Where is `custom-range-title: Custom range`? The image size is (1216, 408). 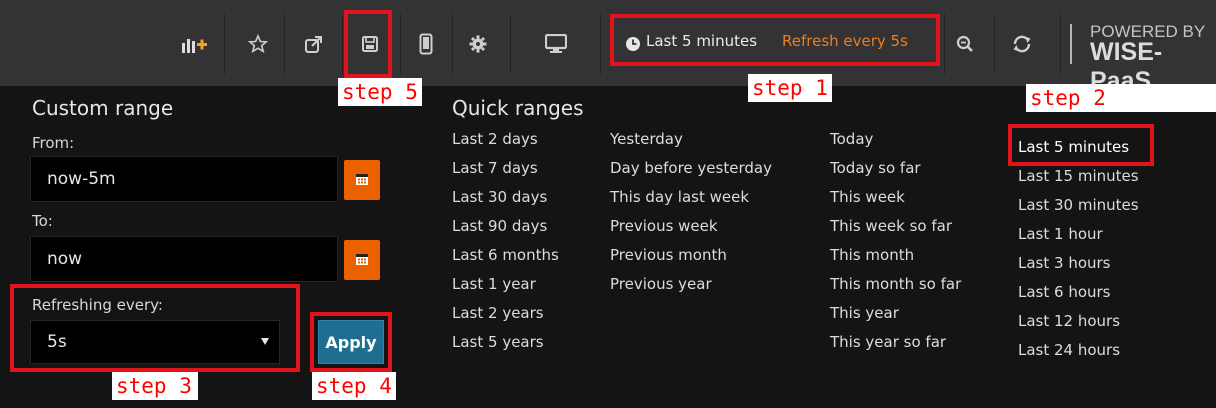 custom-range-title: Custom range is located at coordinates (103, 108).